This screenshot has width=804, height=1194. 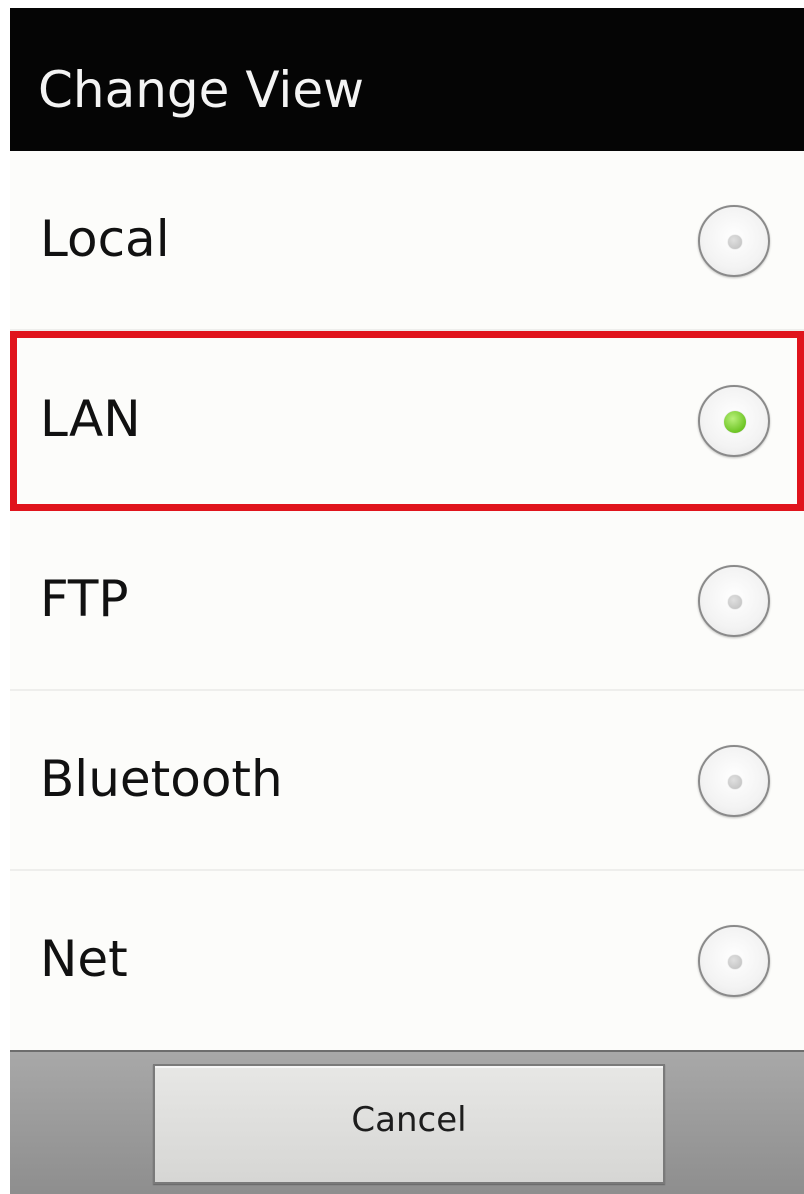 I want to click on dialog-button-bar: Cancel, so click(x=407, y=1122).